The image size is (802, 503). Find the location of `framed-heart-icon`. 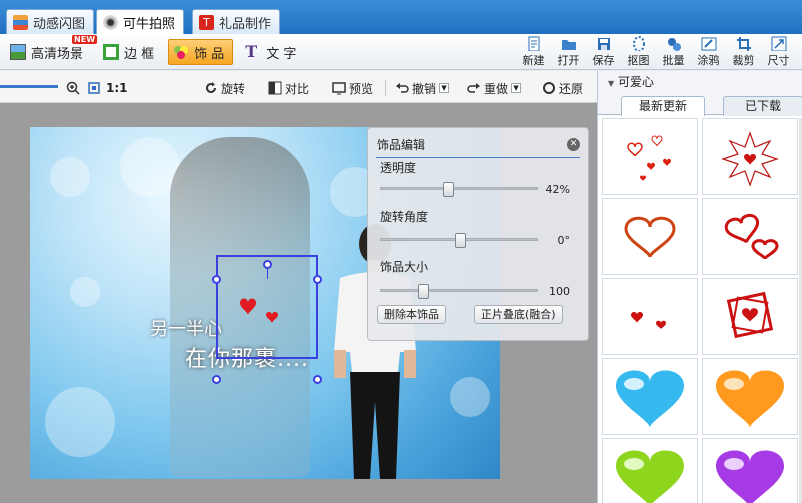

framed-heart-icon is located at coordinates (750, 314).